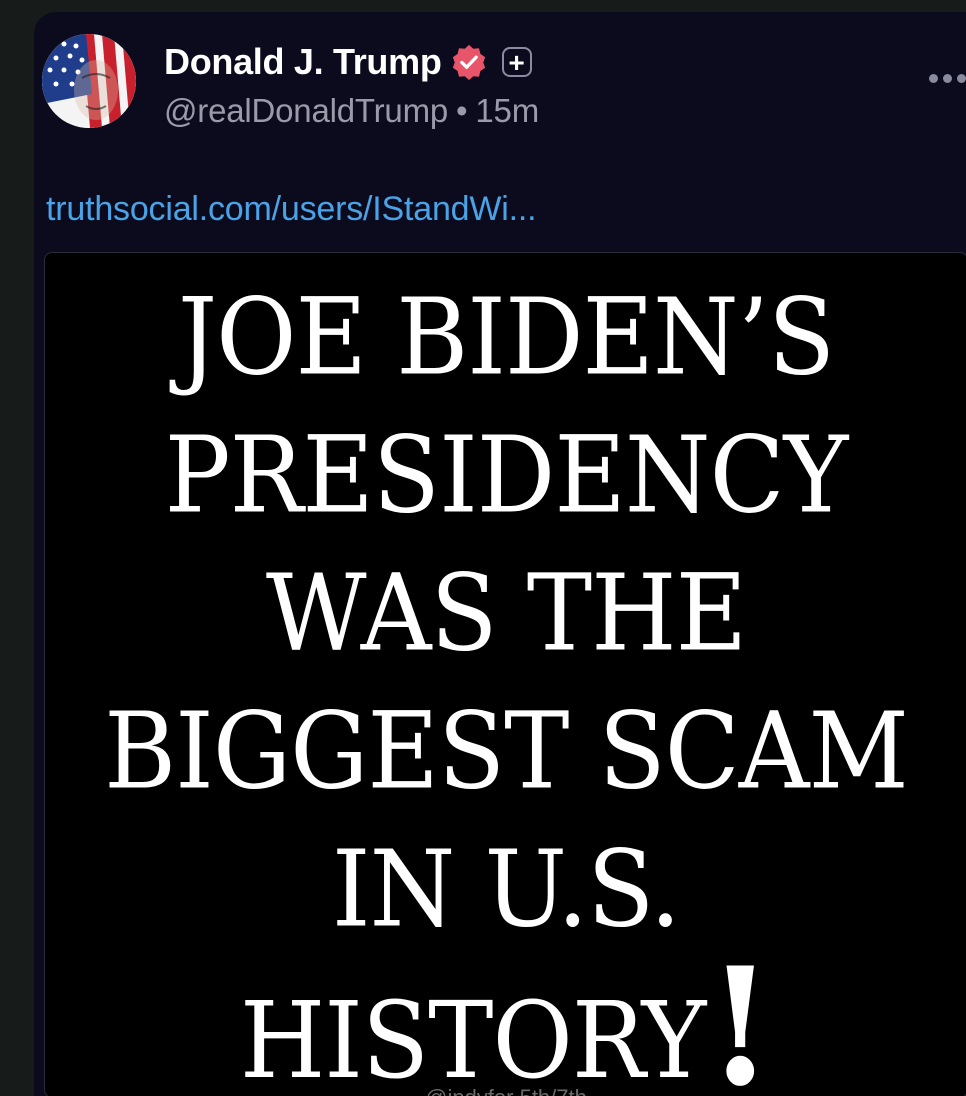 This screenshot has width=966, height=1096. What do you see at coordinates (505, 1090) in the screenshot?
I see `image-watermark: @indyfor 5th/7th` at bounding box center [505, 1090].